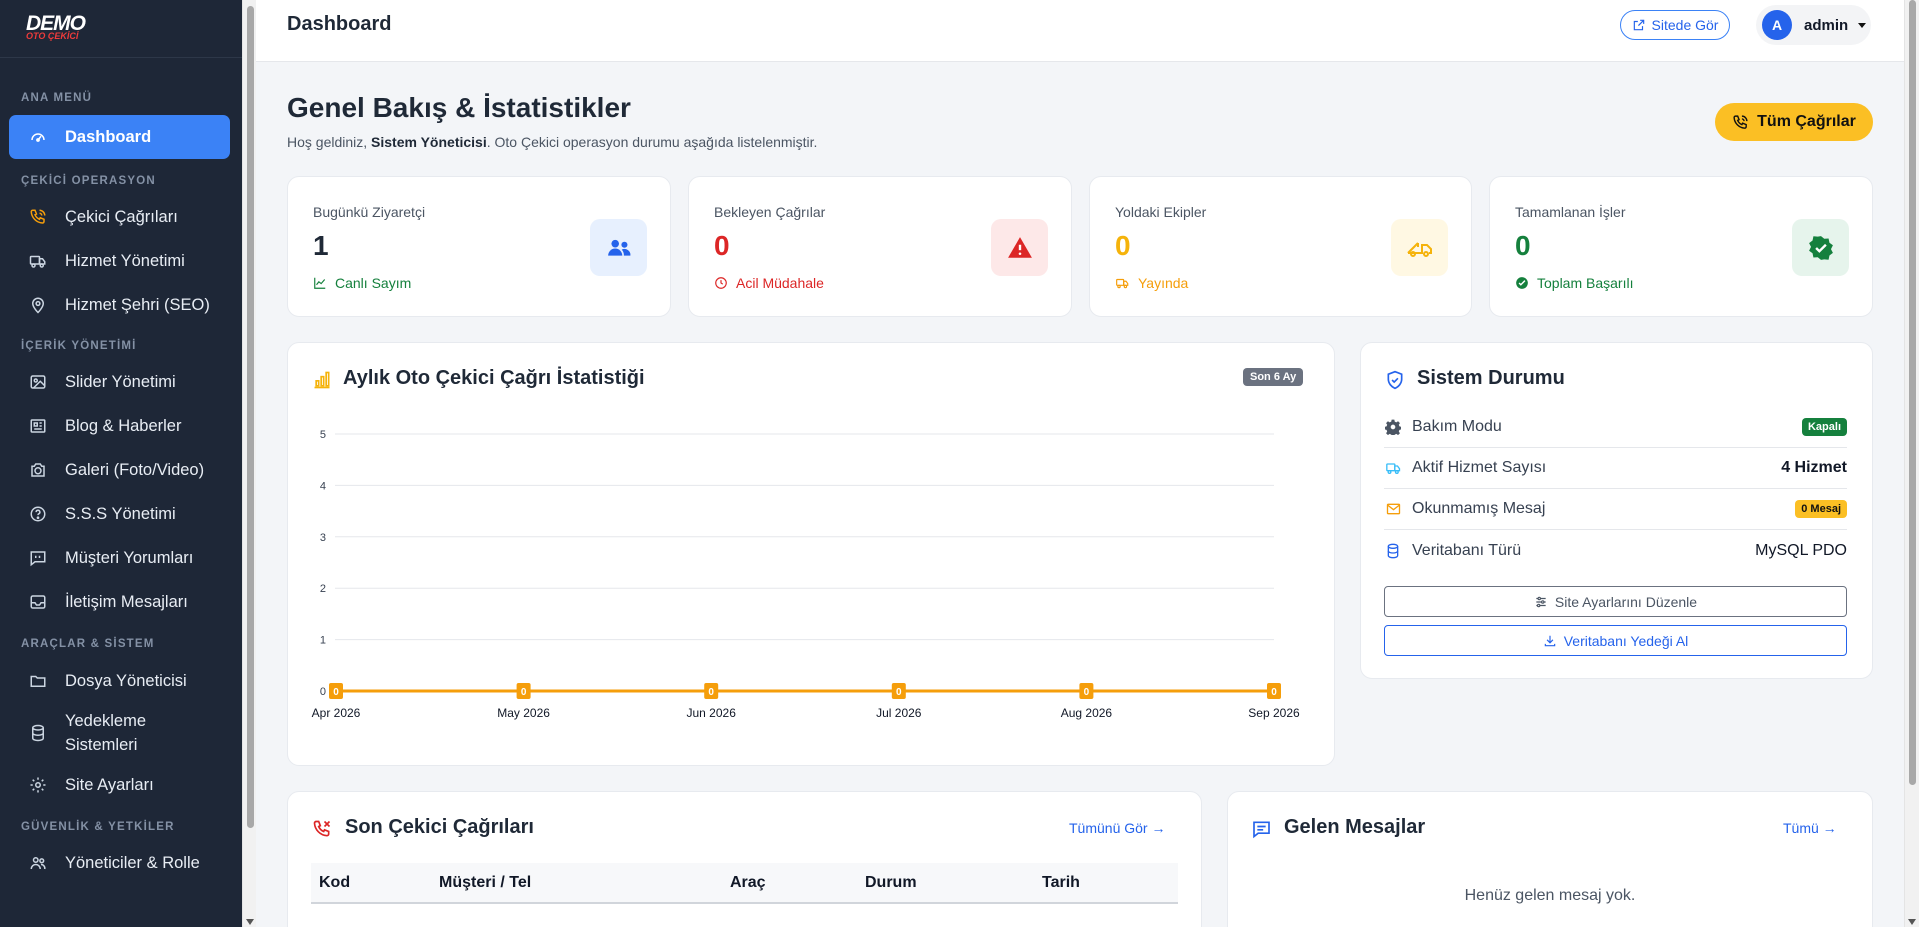 Image resolution: width=1919 pixels, height=927 pixels. What do you see at coordinates (485, 883) in the screenshot?
I see `col-musteri: Müşteri / Tel` at bounding box center [485, 883].